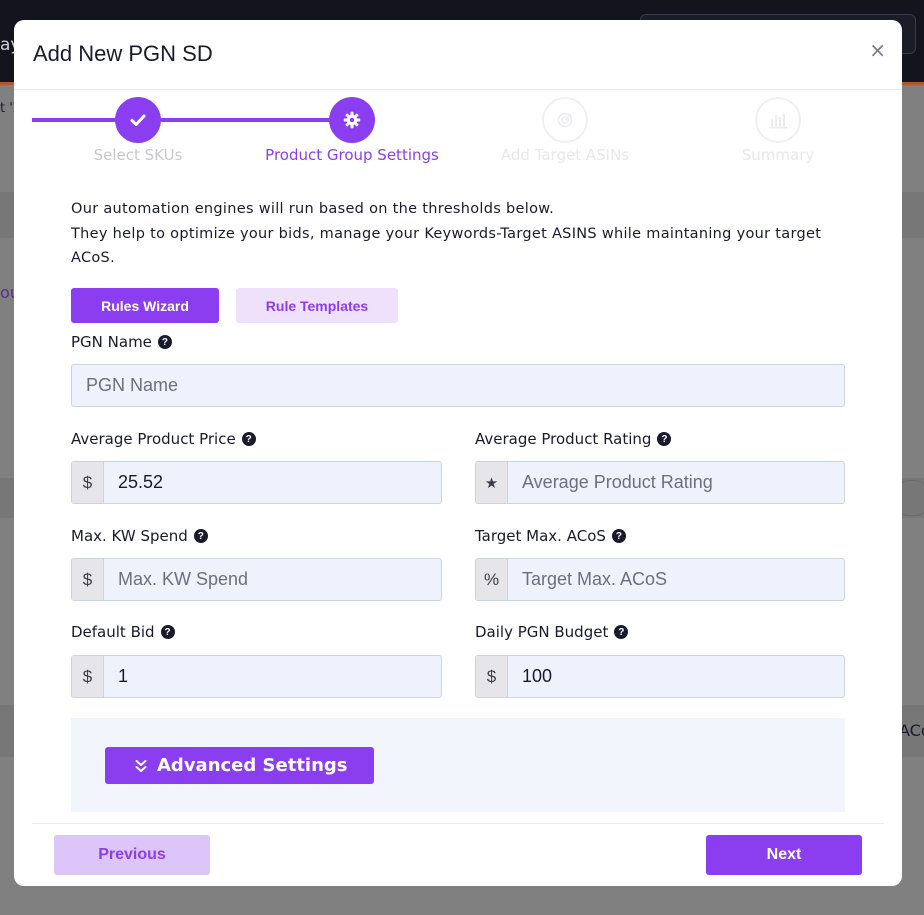 Image resolution: width=924 pixels, height=915 pixels. I want to click on avg-price-field: $, so click(256, 482).